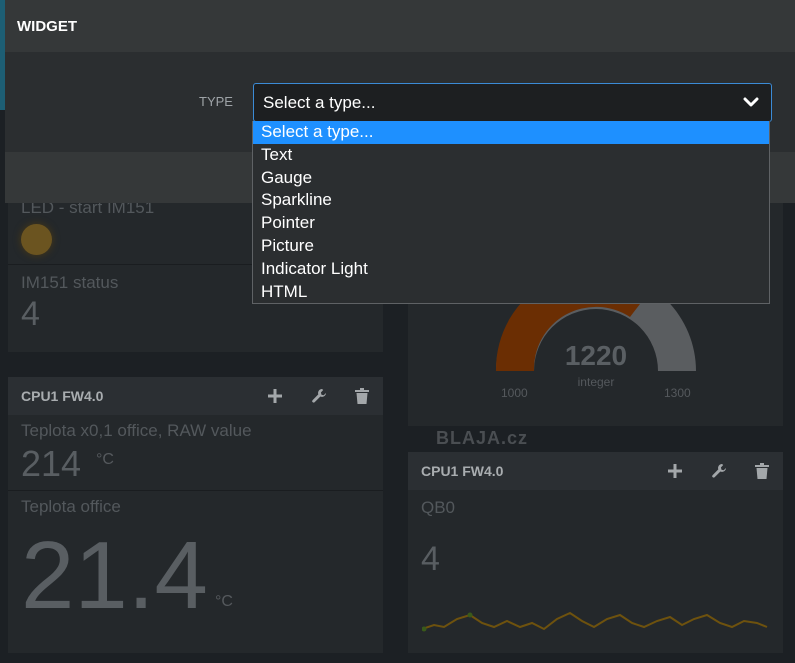 The height and width of the screenshot is (663, 795). I want to click on indicator-light-icon, so click(36, 239).